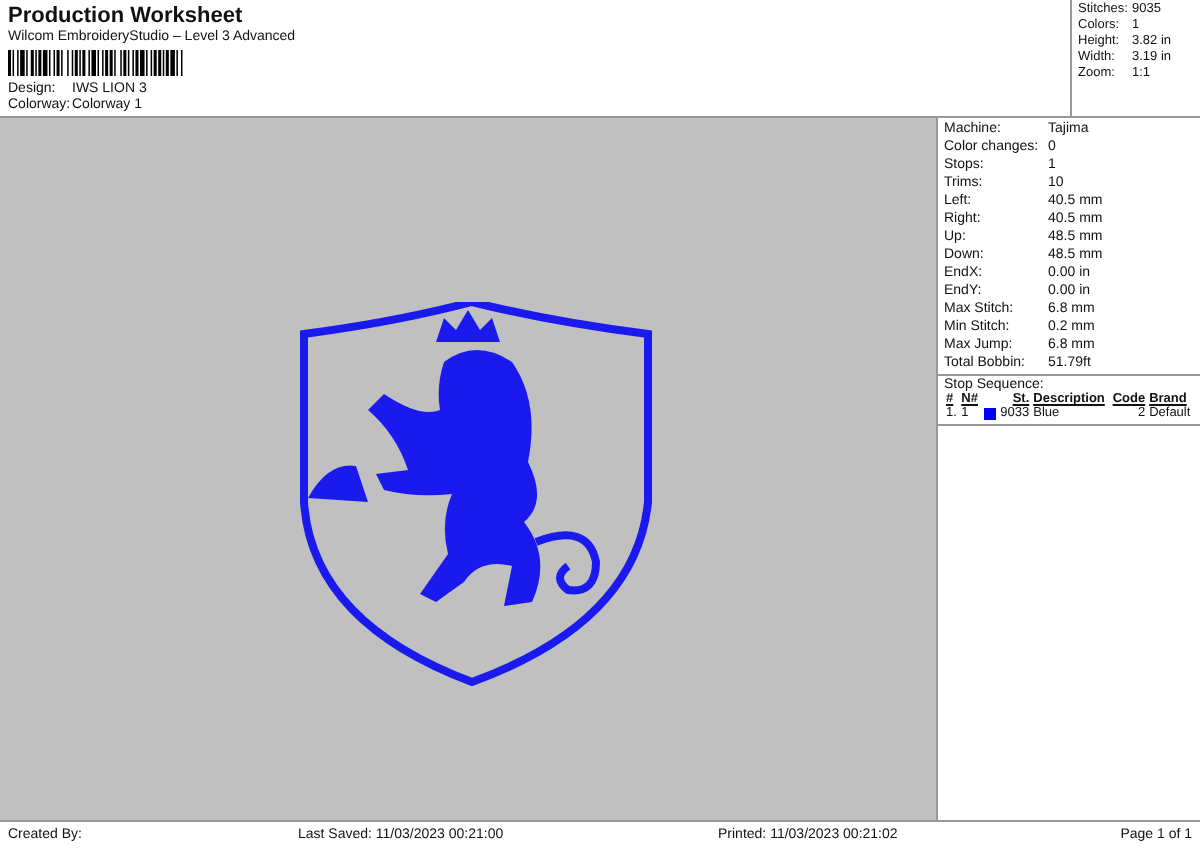  What do you see at coordinates (96, 63) in the screenshot?
I see `barcode-icon` at bounding box center [96, 63].